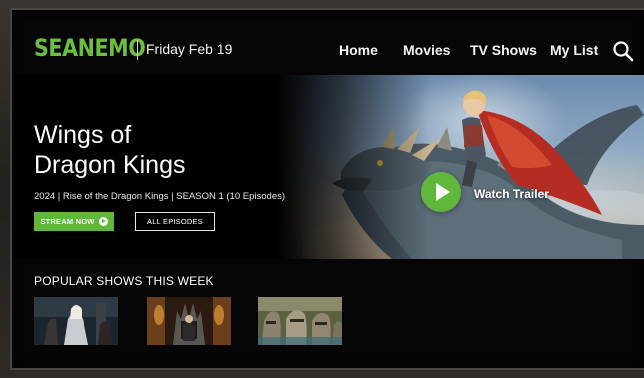 The height and width of the screenshot is (378, 644). Describe the element at coordinates (426, 50) in the screenshot. I see `nav-movies: Movies` at that location.